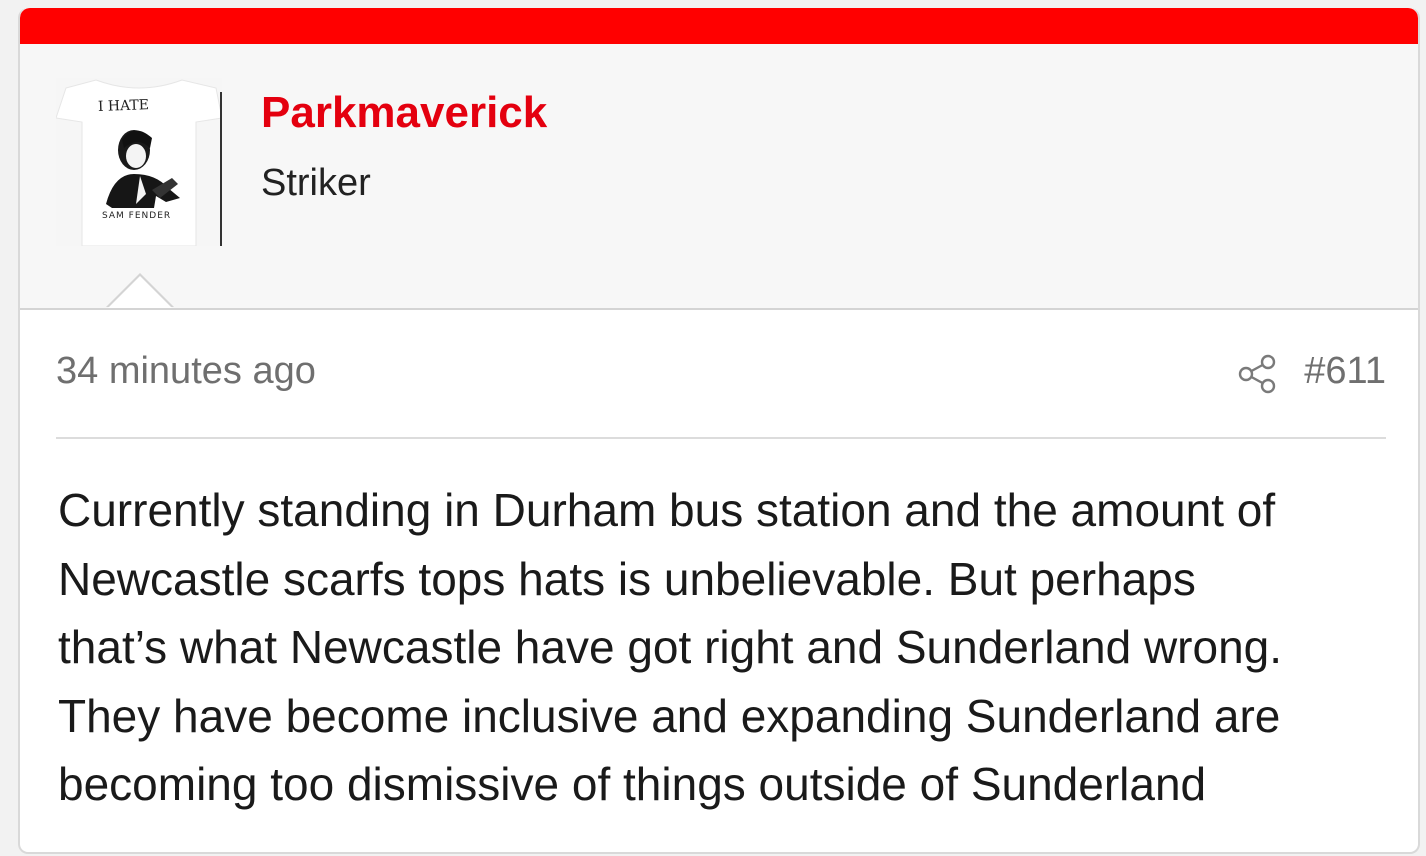 This screenshot has width=1426, height=856. I want to click on avatar: I HATE SAM FENDER, so click(139, 162).